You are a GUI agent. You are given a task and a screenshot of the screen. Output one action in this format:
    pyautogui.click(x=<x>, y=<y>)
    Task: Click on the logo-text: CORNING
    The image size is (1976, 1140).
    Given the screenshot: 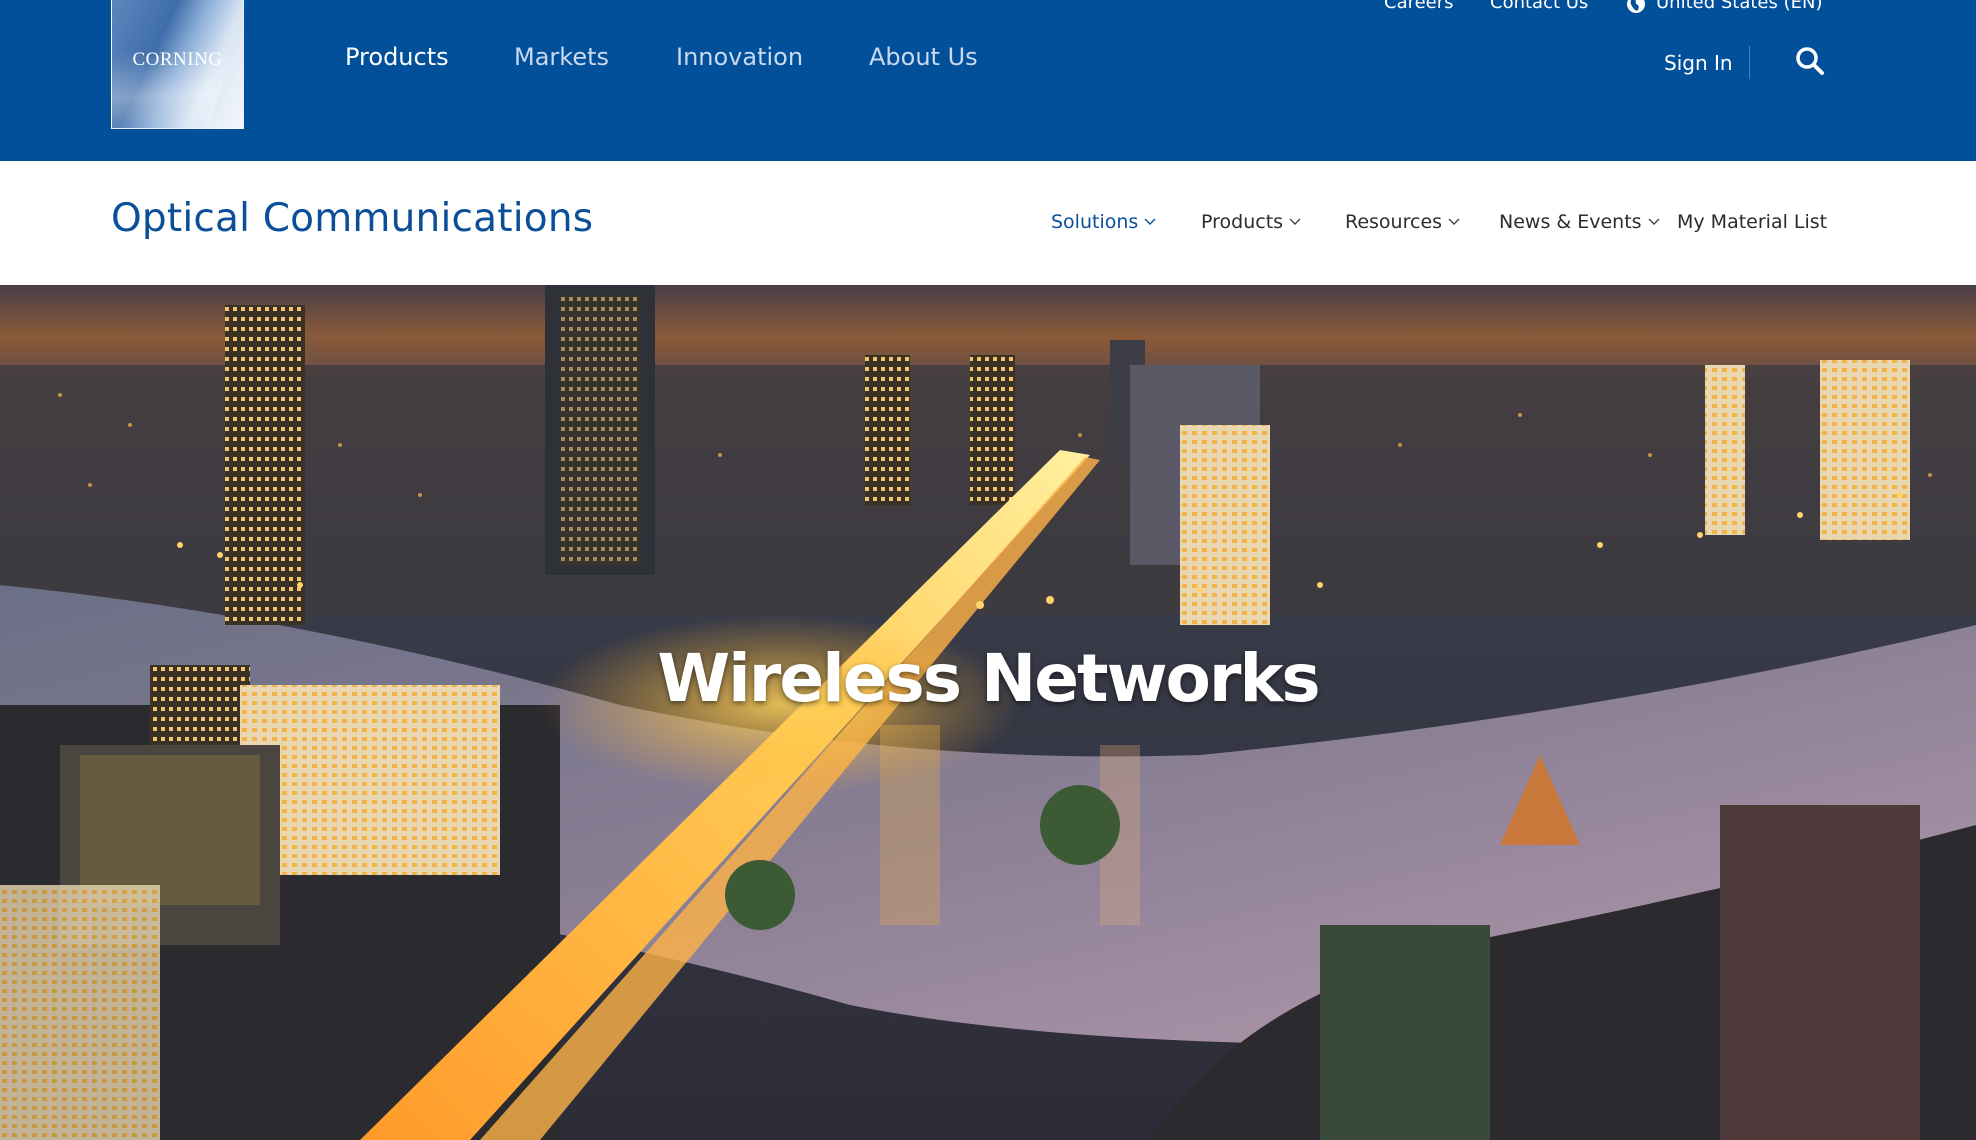 What is the action you would take?
    pyautogui.click(x=177, y=59)
    